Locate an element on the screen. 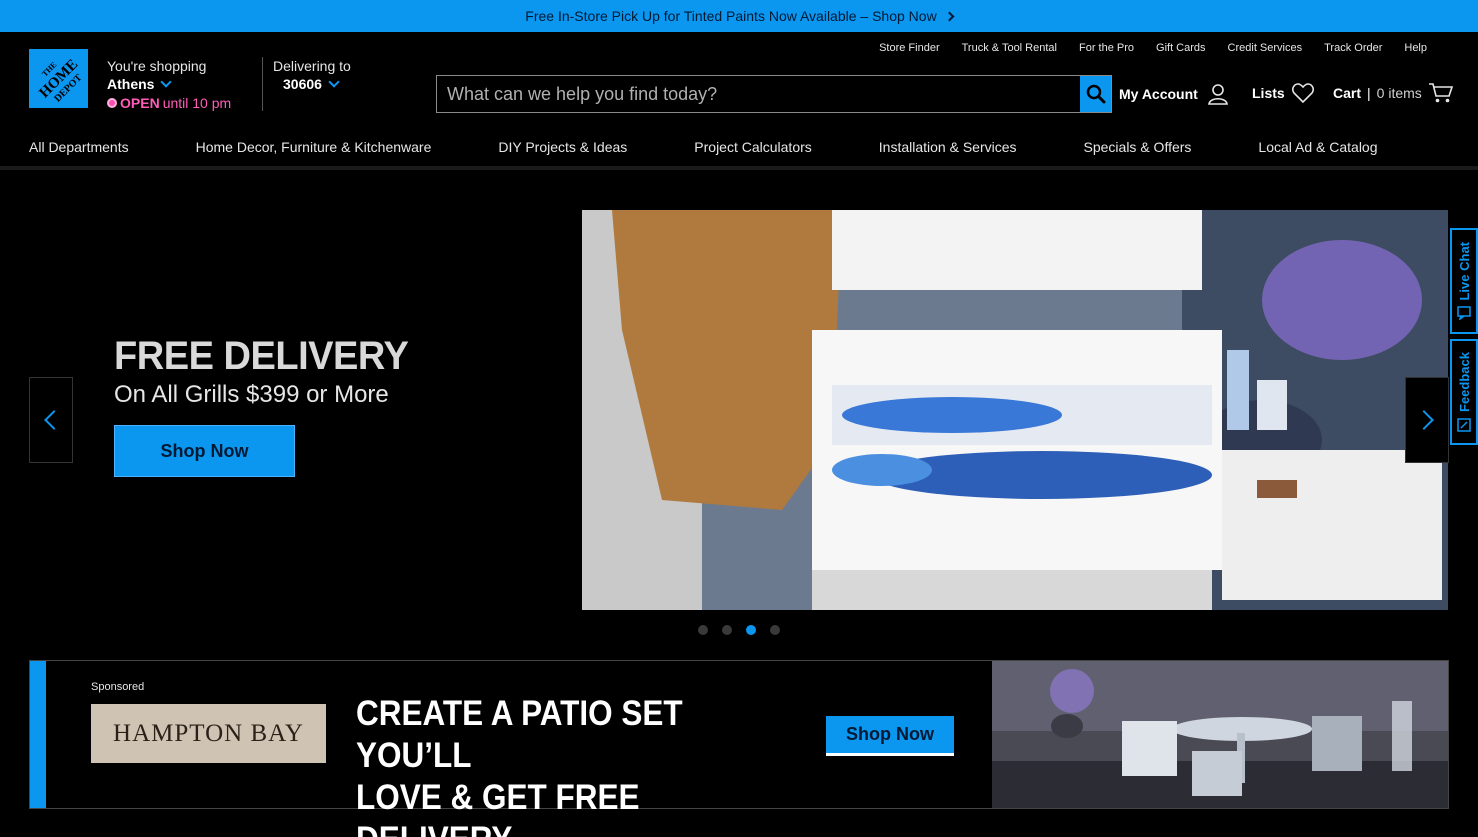  my-account-label: My Account is located at coordinates (1158, 94).